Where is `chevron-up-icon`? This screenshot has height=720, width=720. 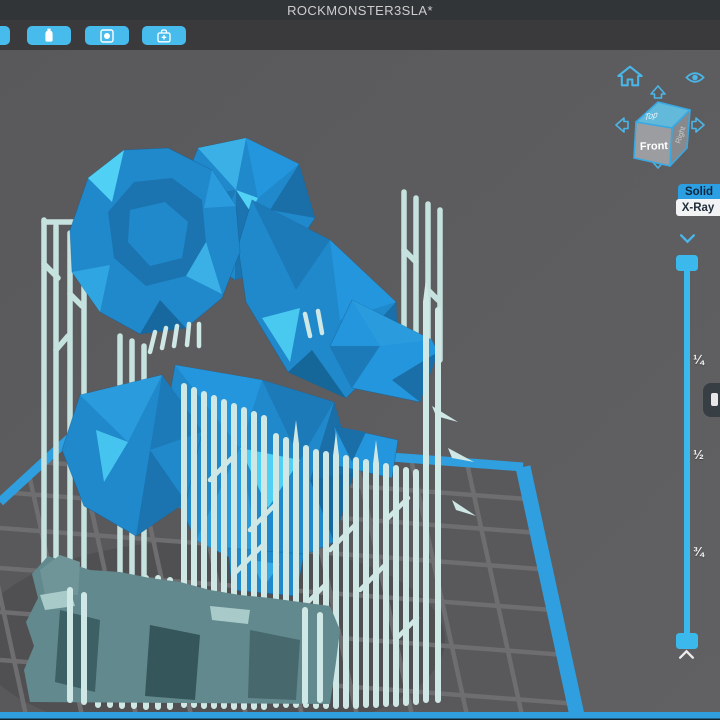 chevron-up-icon is located at coordinates (686, 654).